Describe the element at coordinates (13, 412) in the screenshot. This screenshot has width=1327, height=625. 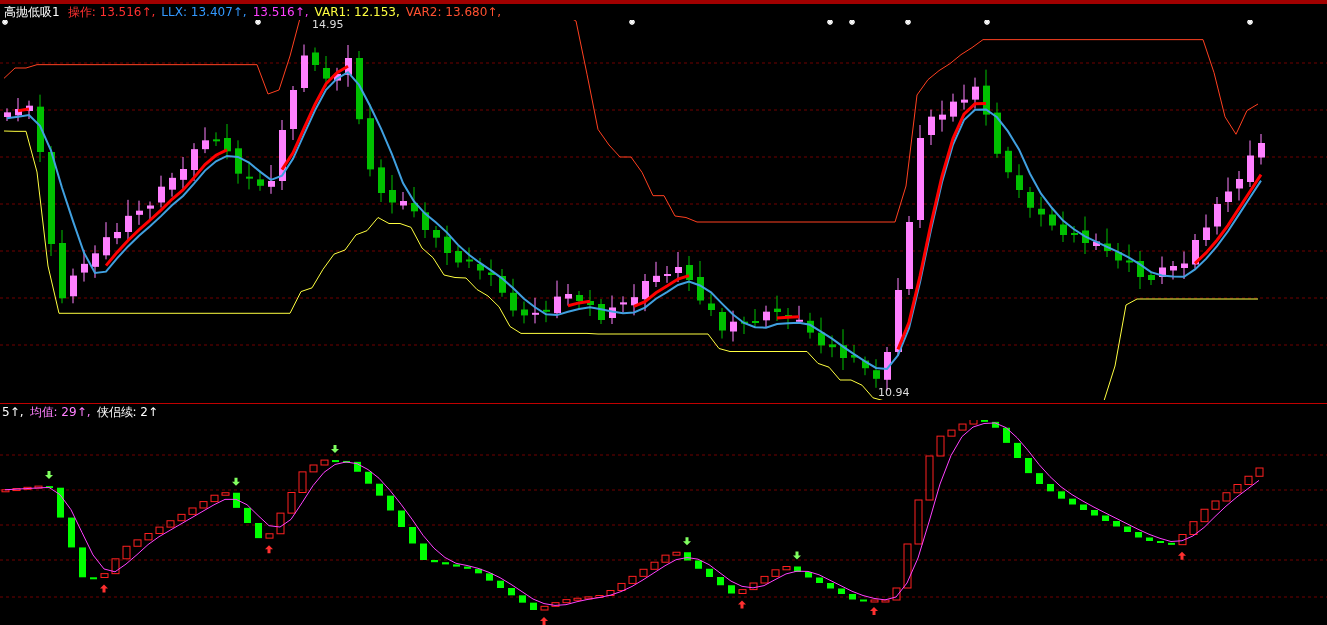
I see `legend-value: 5↑,` at that location.